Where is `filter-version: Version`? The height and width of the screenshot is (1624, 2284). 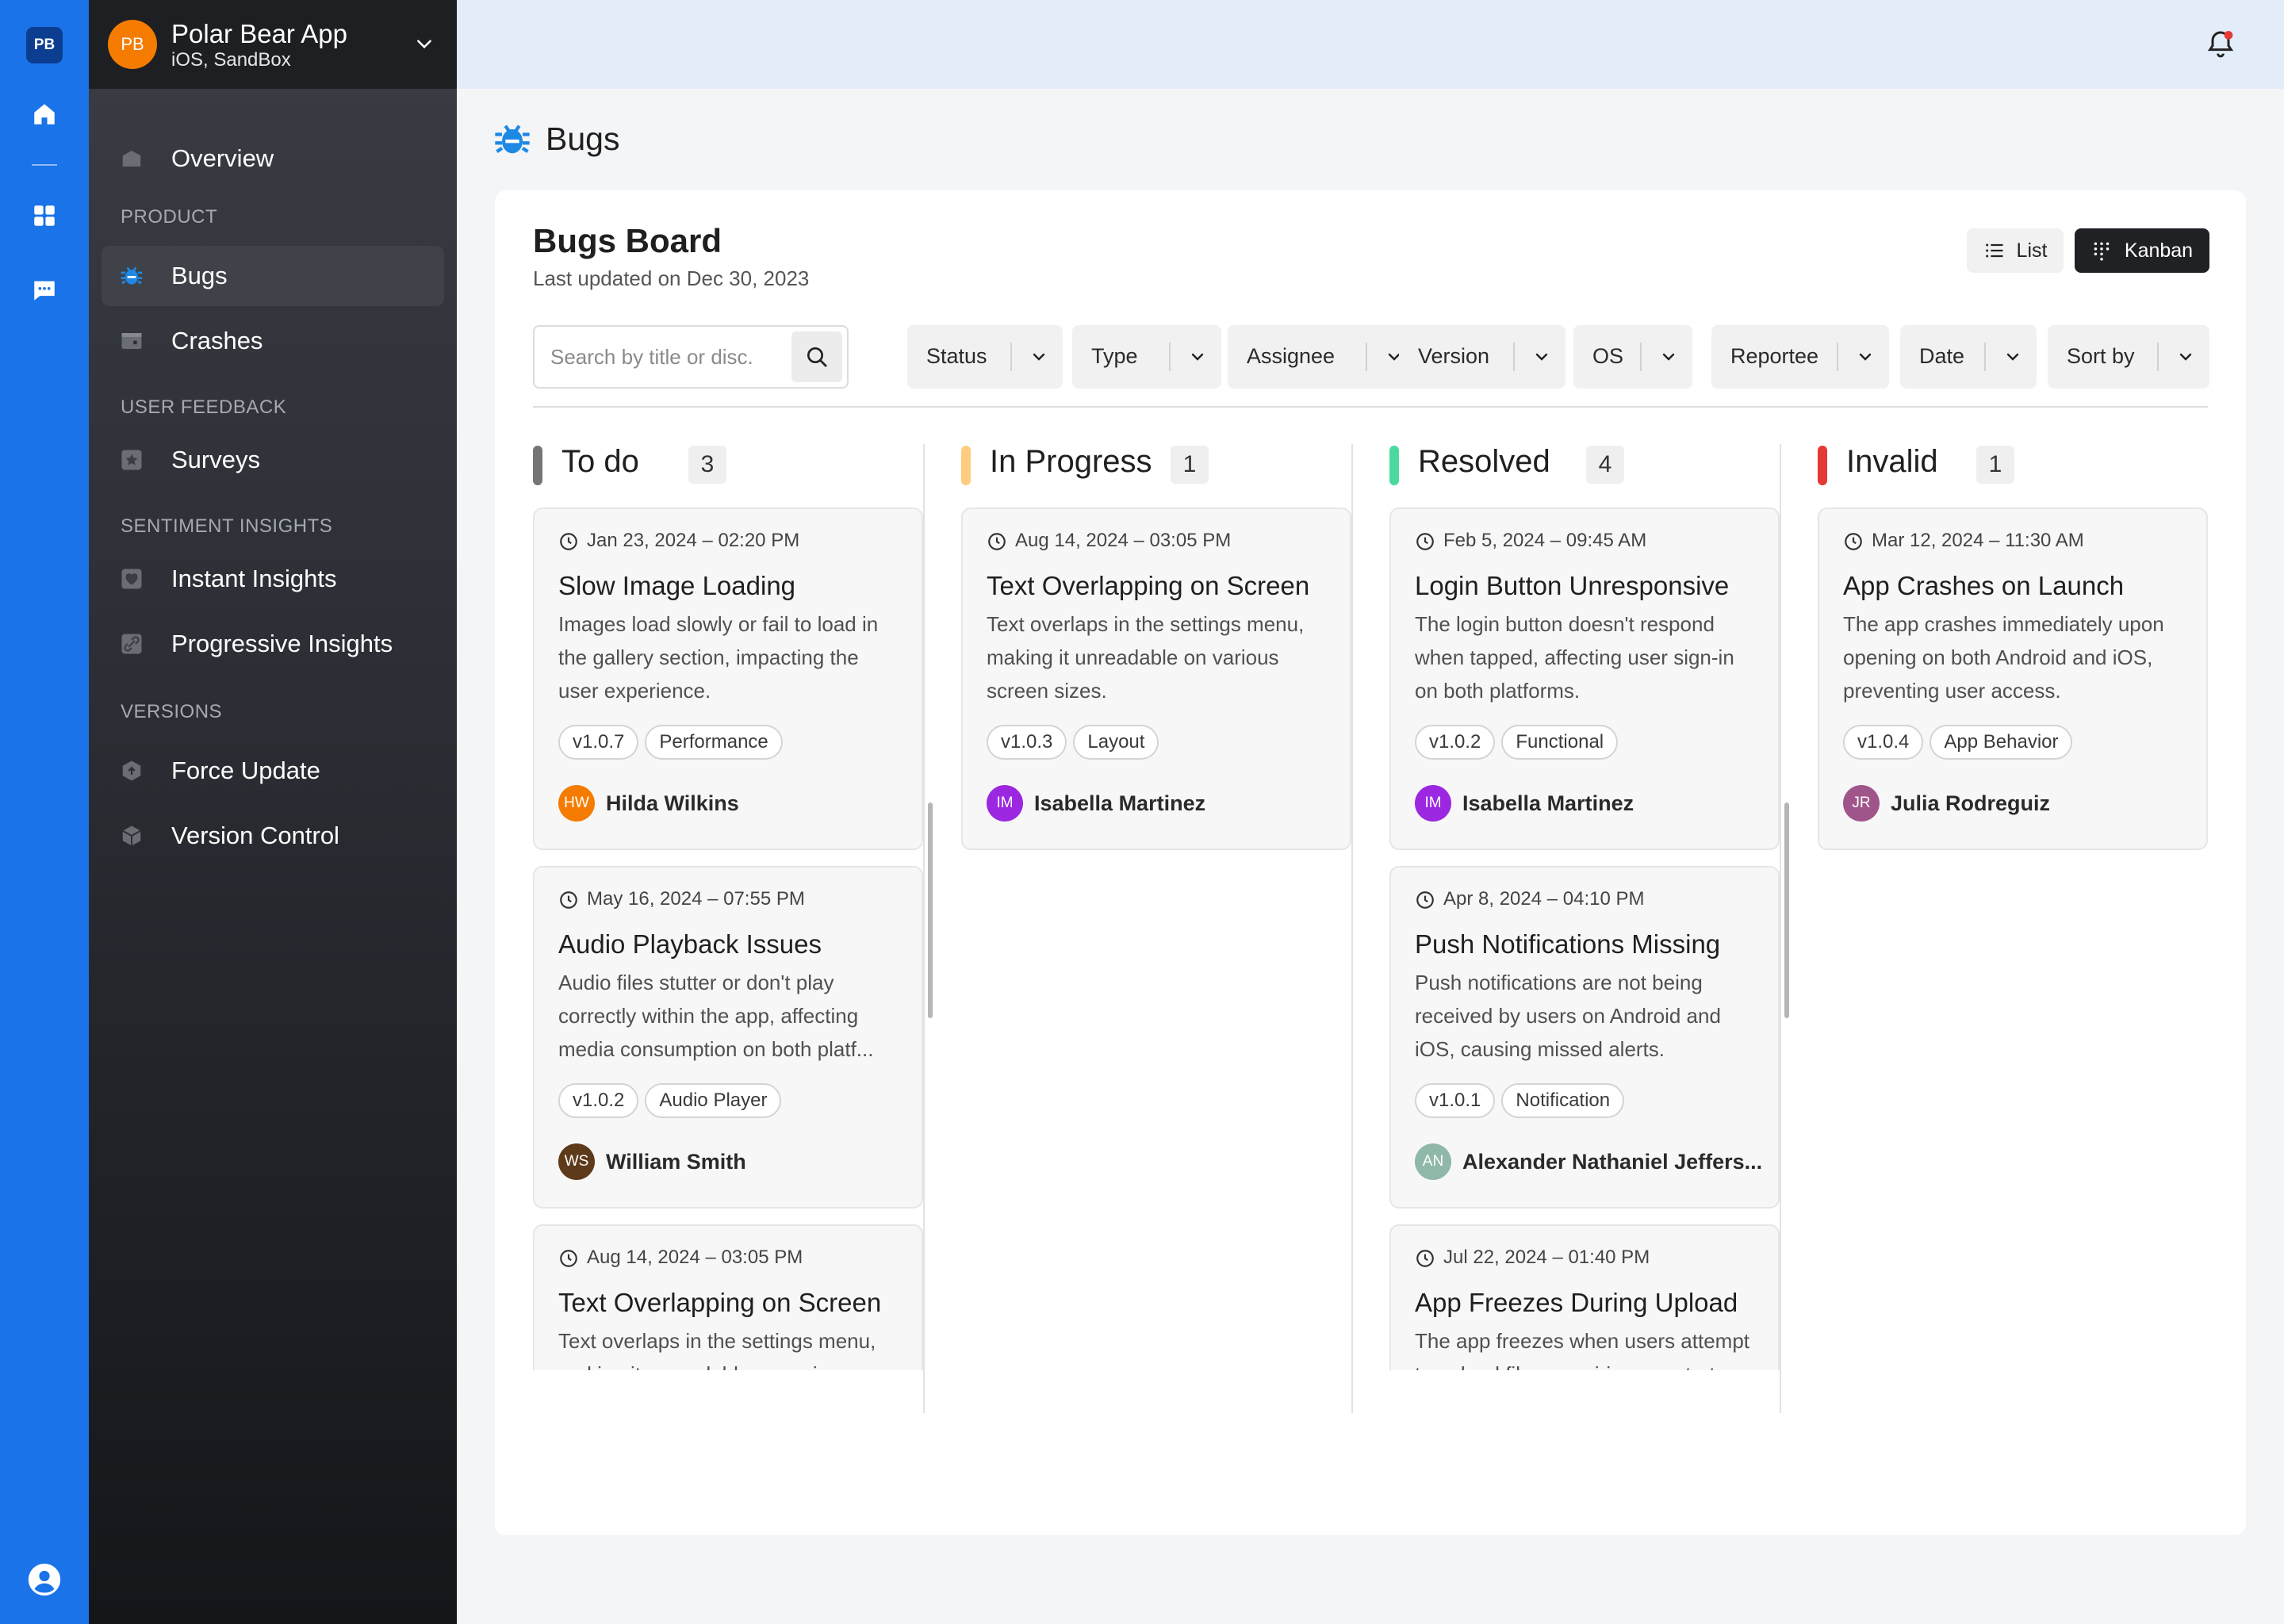 filter-version: Version is located at coordinates (1482, 357).